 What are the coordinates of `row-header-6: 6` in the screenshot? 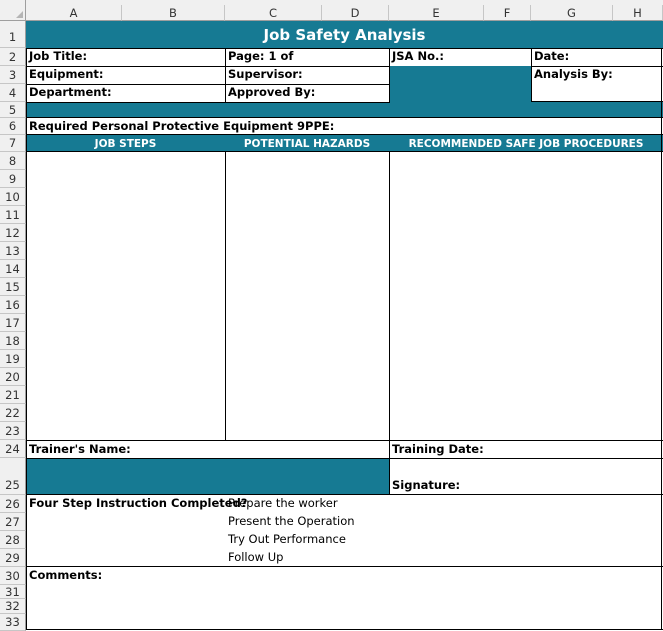 It's located at (13, 126).